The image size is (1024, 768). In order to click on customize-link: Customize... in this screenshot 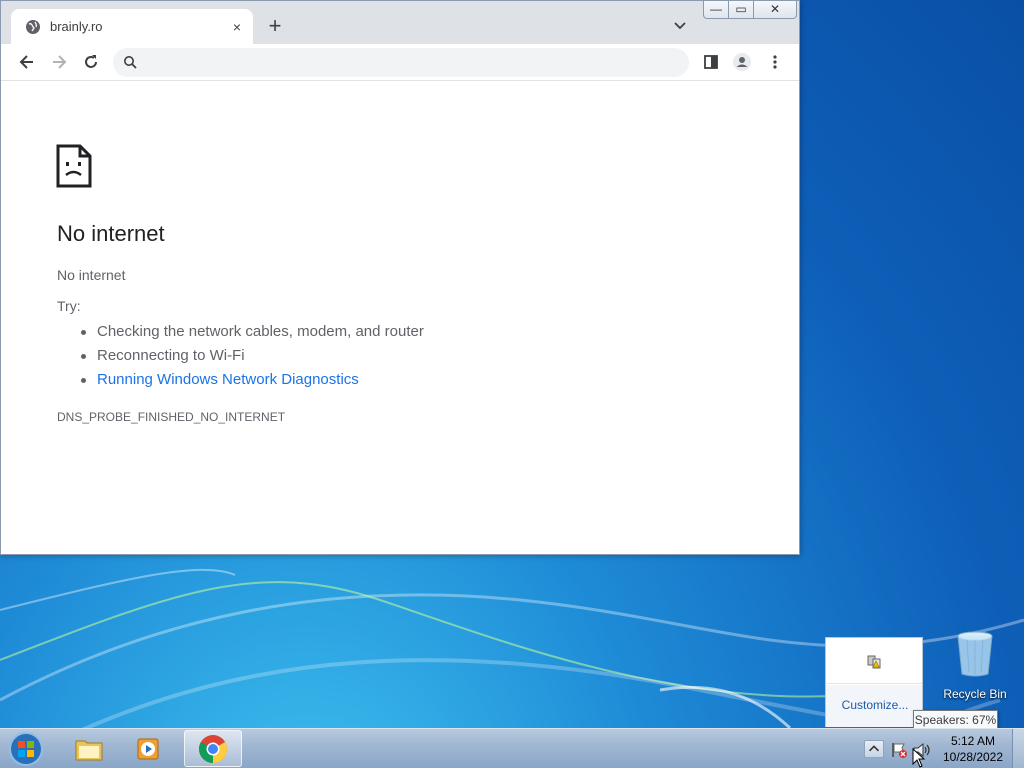, I will do `click(875, 705)`.